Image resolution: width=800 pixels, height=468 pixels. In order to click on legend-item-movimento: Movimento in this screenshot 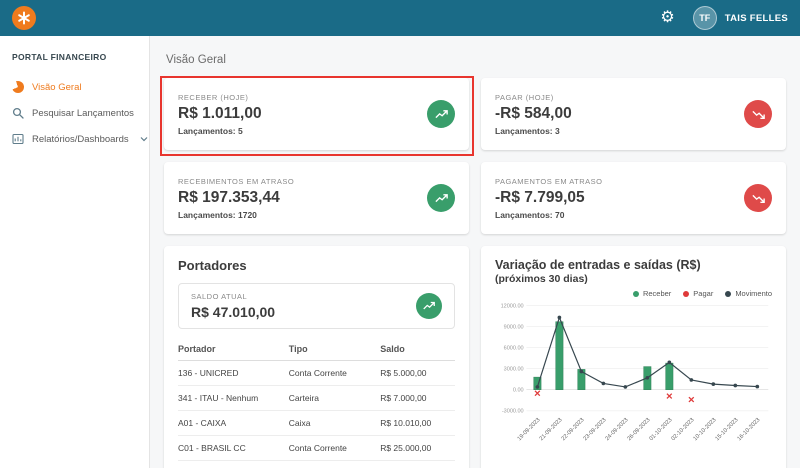, I will do `click(748, 293)`.